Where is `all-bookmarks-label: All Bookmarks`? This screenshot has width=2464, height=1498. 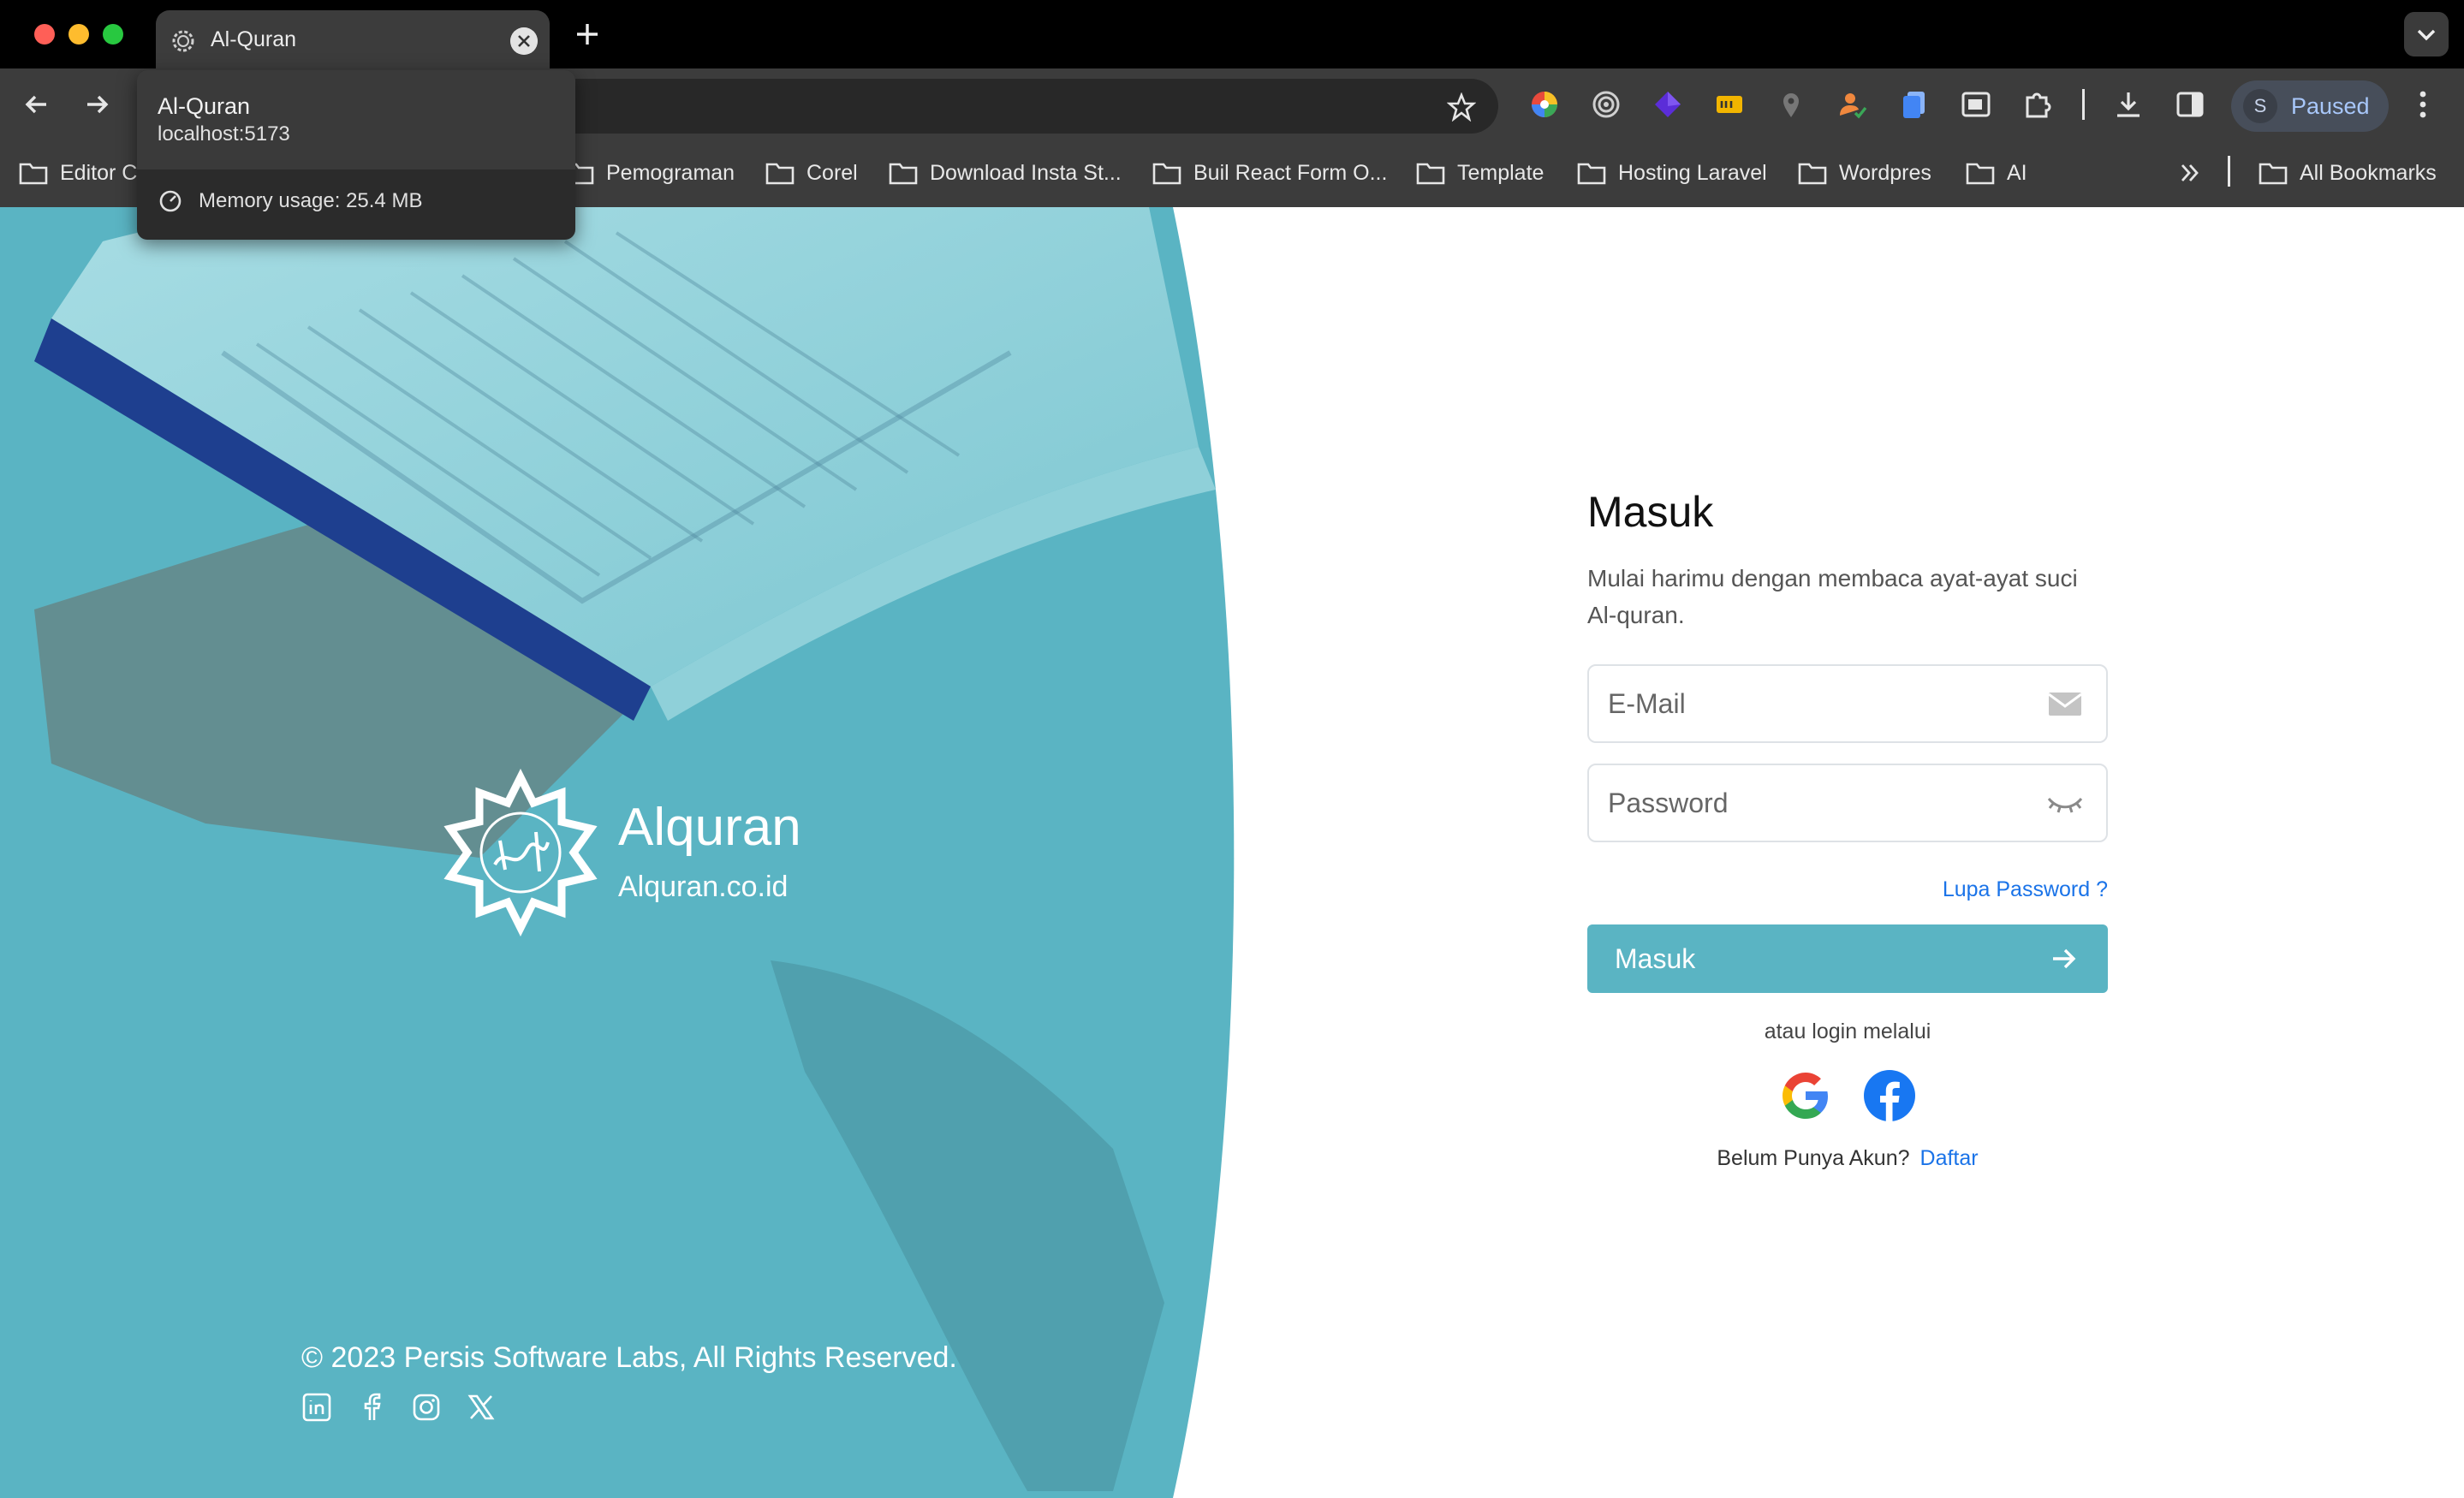 all-bookmarks-label: All Bookmarks is located at coordinates (2368, 172).